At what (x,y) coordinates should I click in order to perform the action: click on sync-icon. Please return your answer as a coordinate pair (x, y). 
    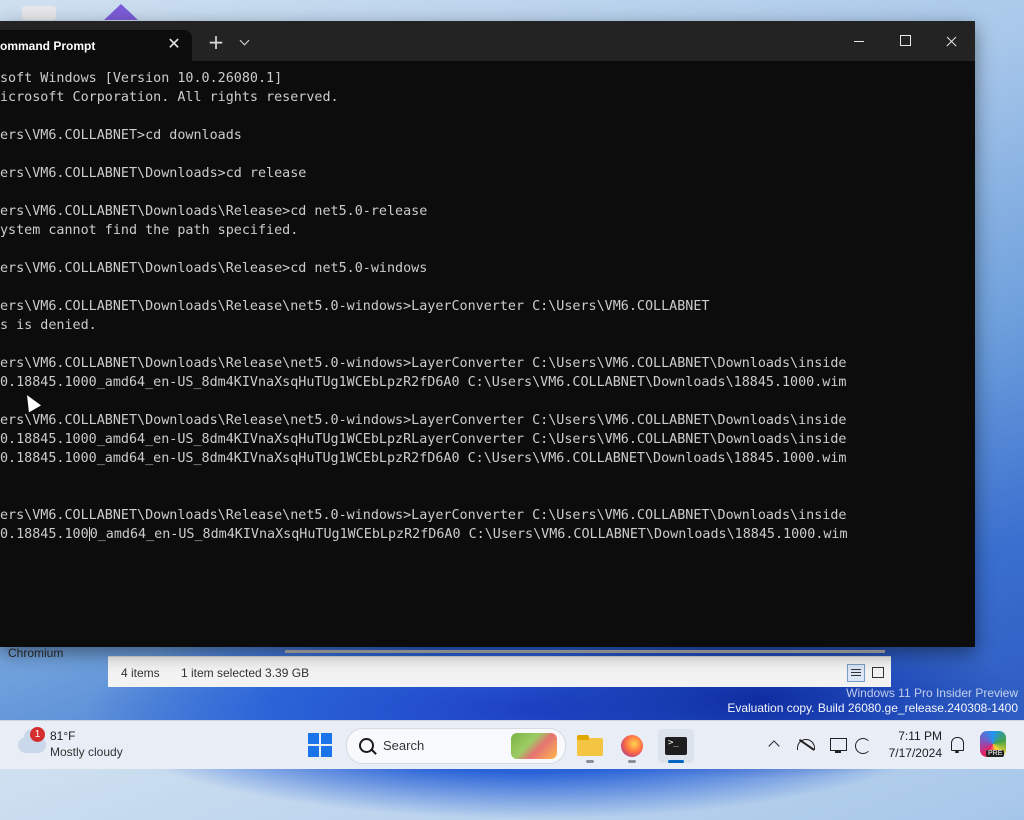
    Looking at the image, I should click on (863, 745).